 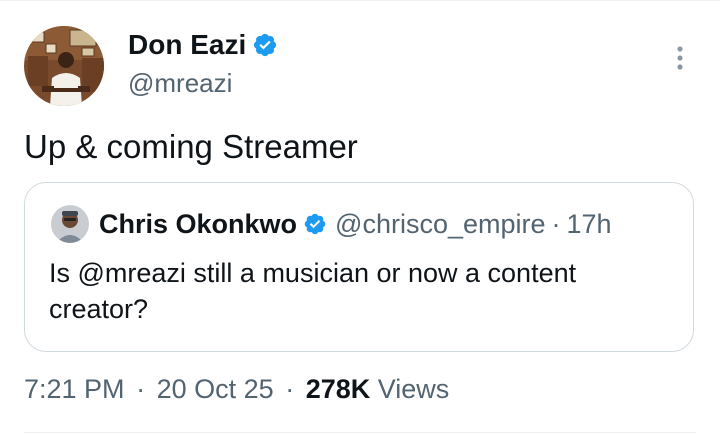 I want to click on more-vertical-icon, so click(x=680, y=58).